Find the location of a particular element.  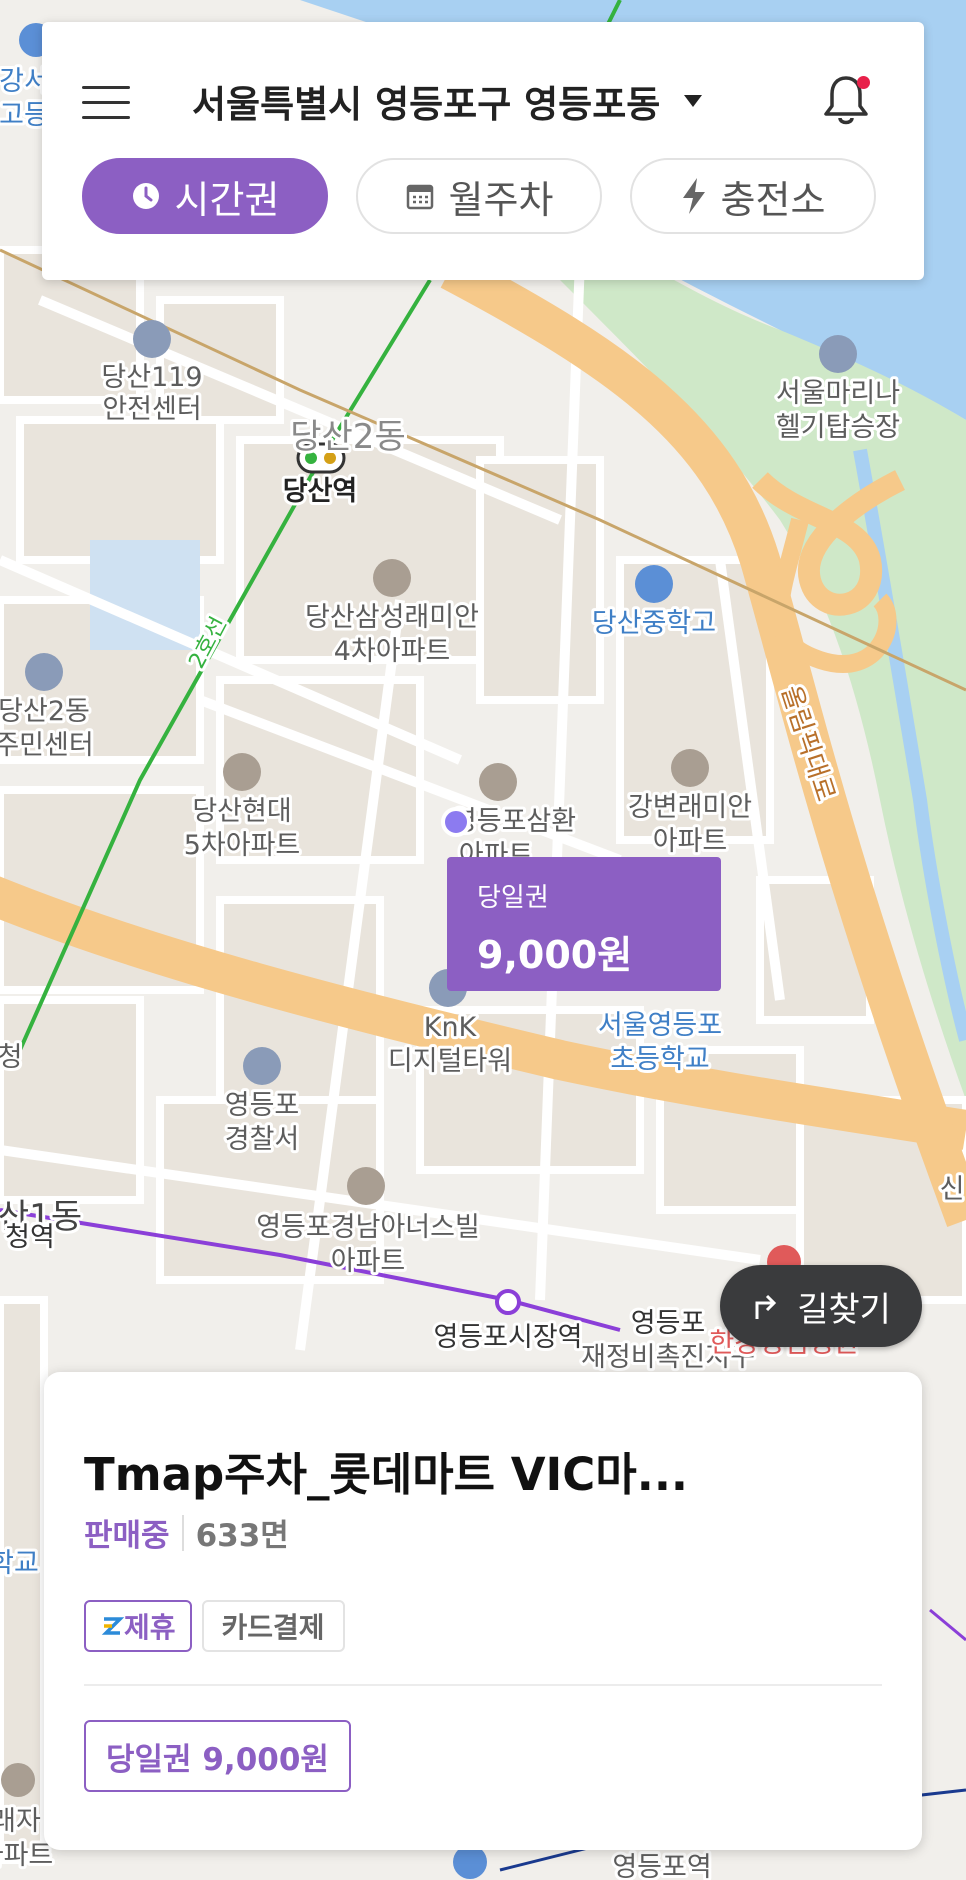

label-bottom-station: 영등포역 is located at coordinates (661, 1866).